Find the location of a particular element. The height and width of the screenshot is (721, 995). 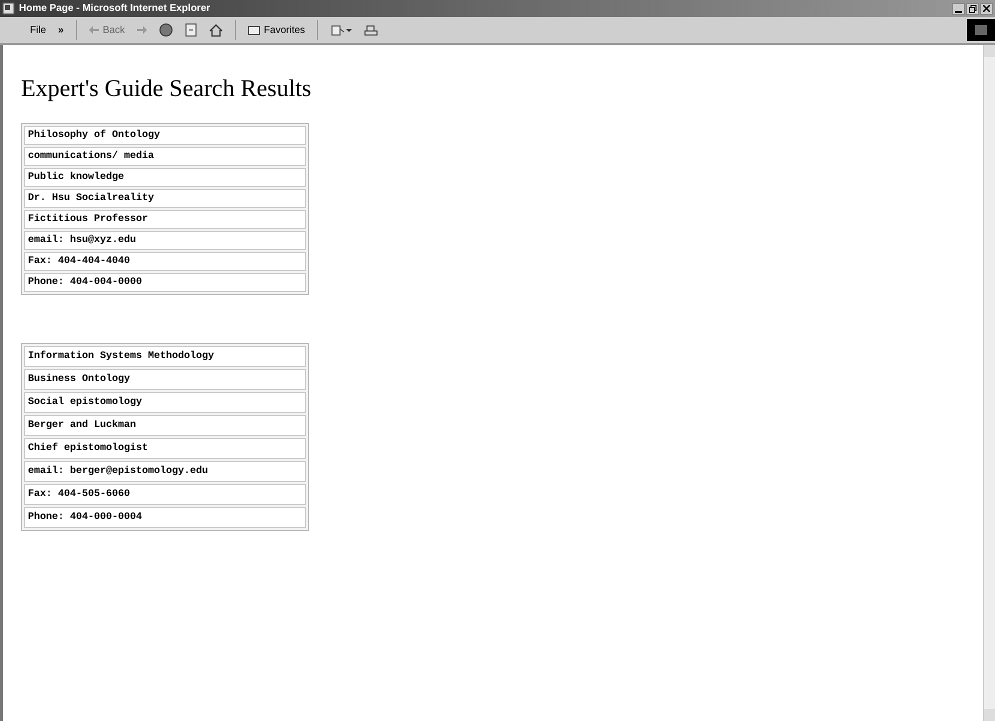

printer-icon is located at coordinates (371, 30).